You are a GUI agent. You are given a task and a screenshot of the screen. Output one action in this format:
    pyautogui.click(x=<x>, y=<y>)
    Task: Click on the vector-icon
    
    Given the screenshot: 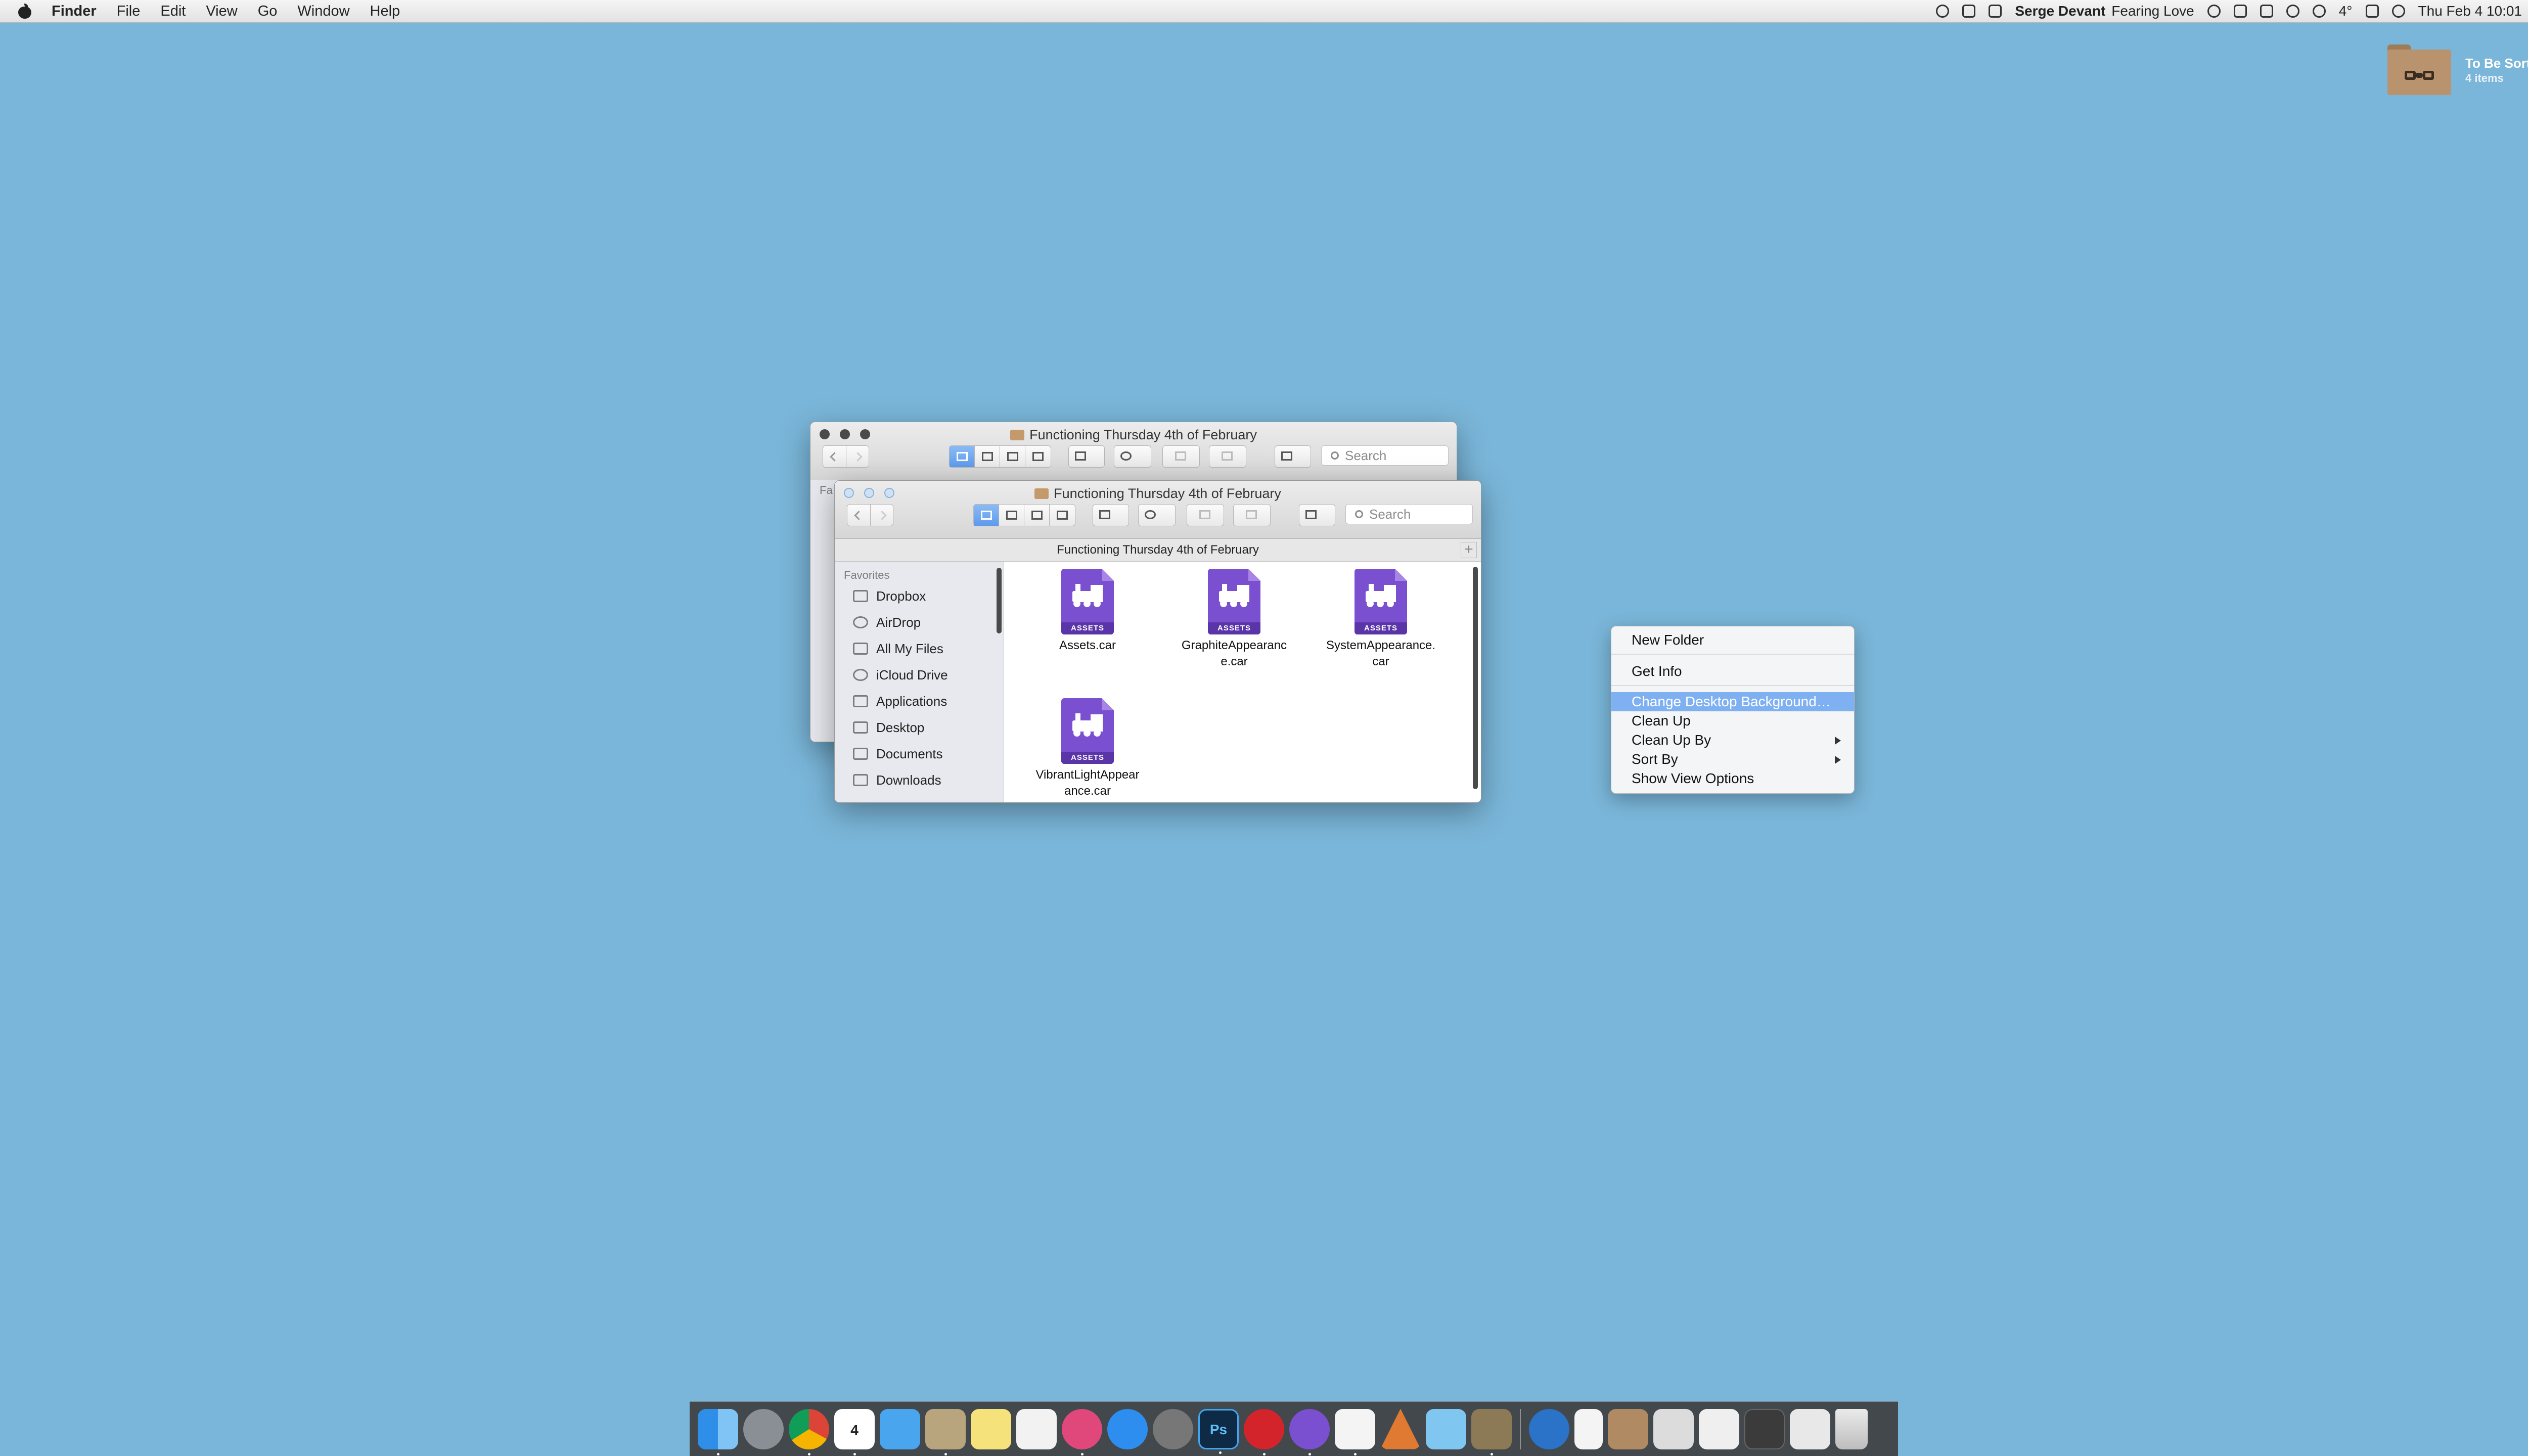 What is the action you would take?
    pyautogui.click(x=1401, y=1428)
    